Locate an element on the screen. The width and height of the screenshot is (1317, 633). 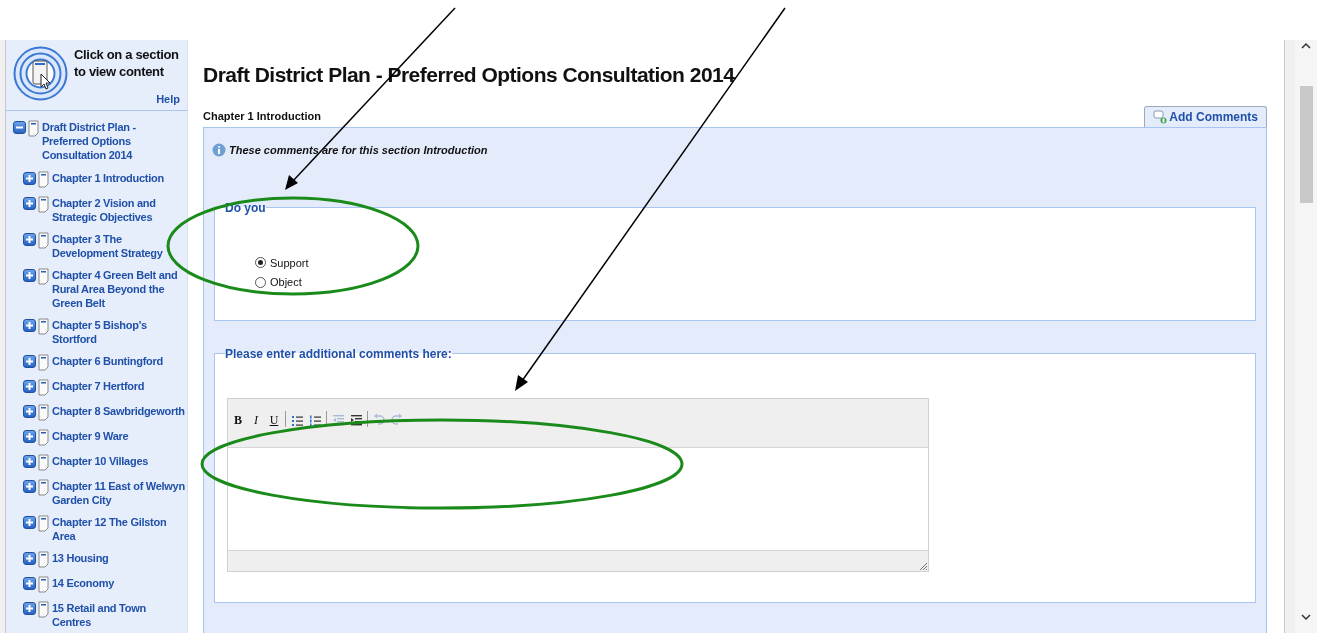
cursor-on-device-icon is located at coordinates (40, 73).